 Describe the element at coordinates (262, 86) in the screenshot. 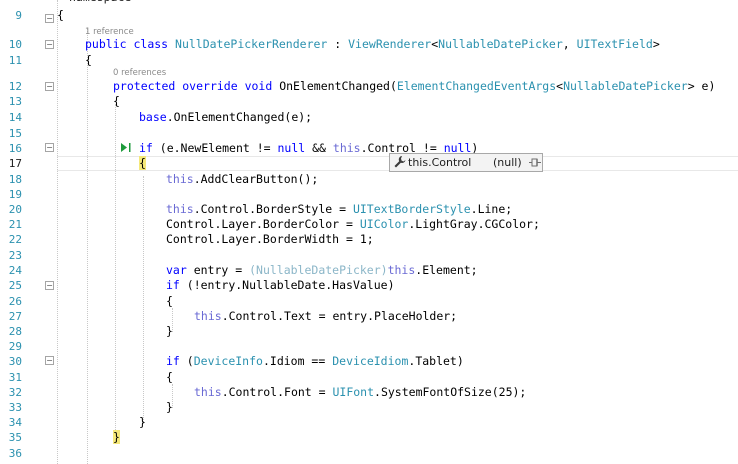

I see `code-token: void` at that location.